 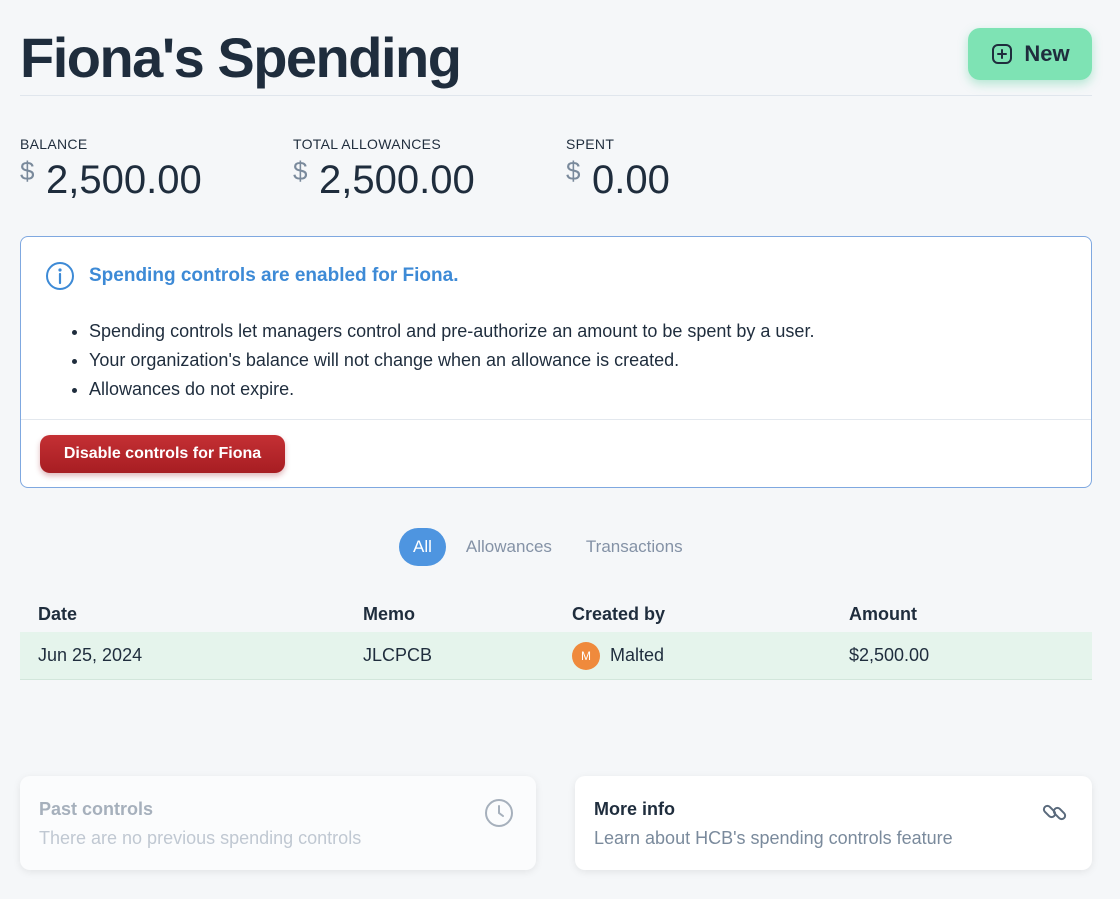 I want to click on tab-transactions: Transactions, so click(x=634, y=547).